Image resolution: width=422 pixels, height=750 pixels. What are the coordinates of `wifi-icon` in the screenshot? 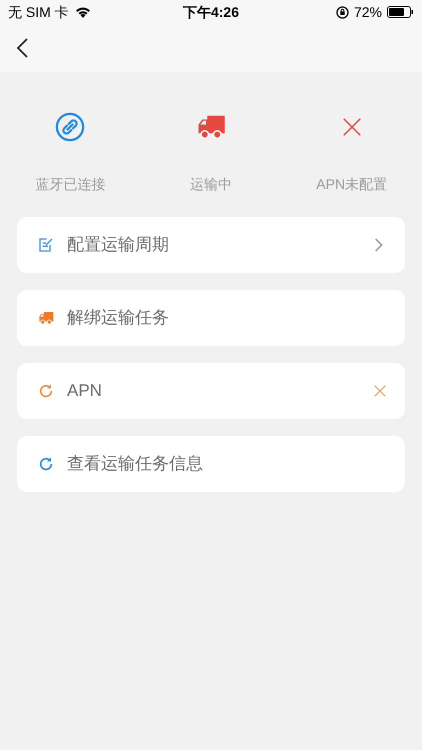 It's located at (82, 12).